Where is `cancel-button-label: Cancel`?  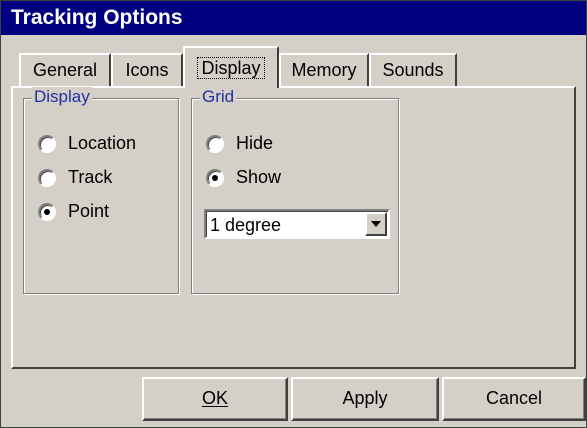 cancel-button-label: Cancel is located at coordinates (514, 398).